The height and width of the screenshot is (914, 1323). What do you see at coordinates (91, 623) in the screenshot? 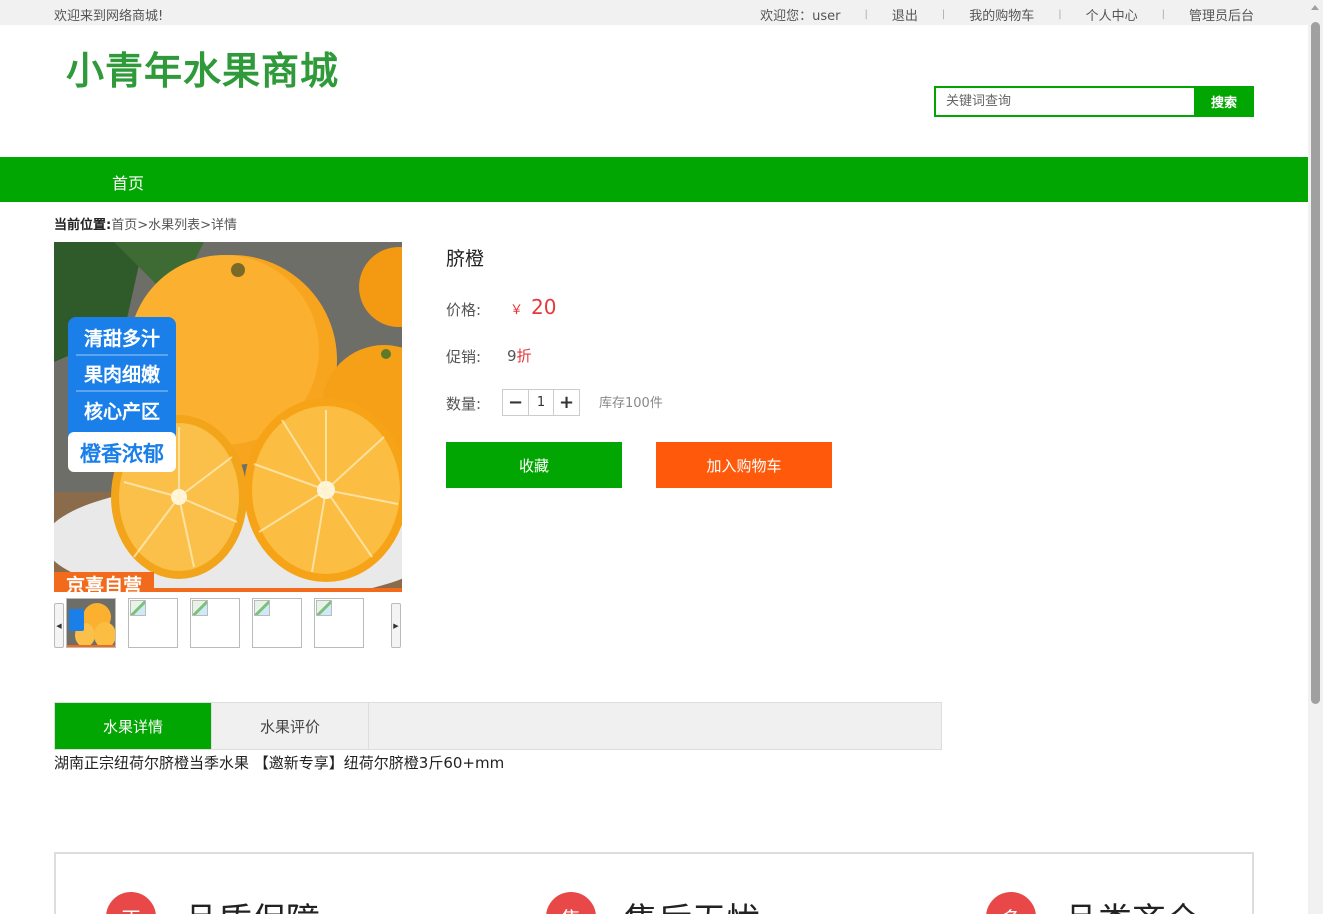
I see `thumbnail-image` at bounding box center [91, 623].